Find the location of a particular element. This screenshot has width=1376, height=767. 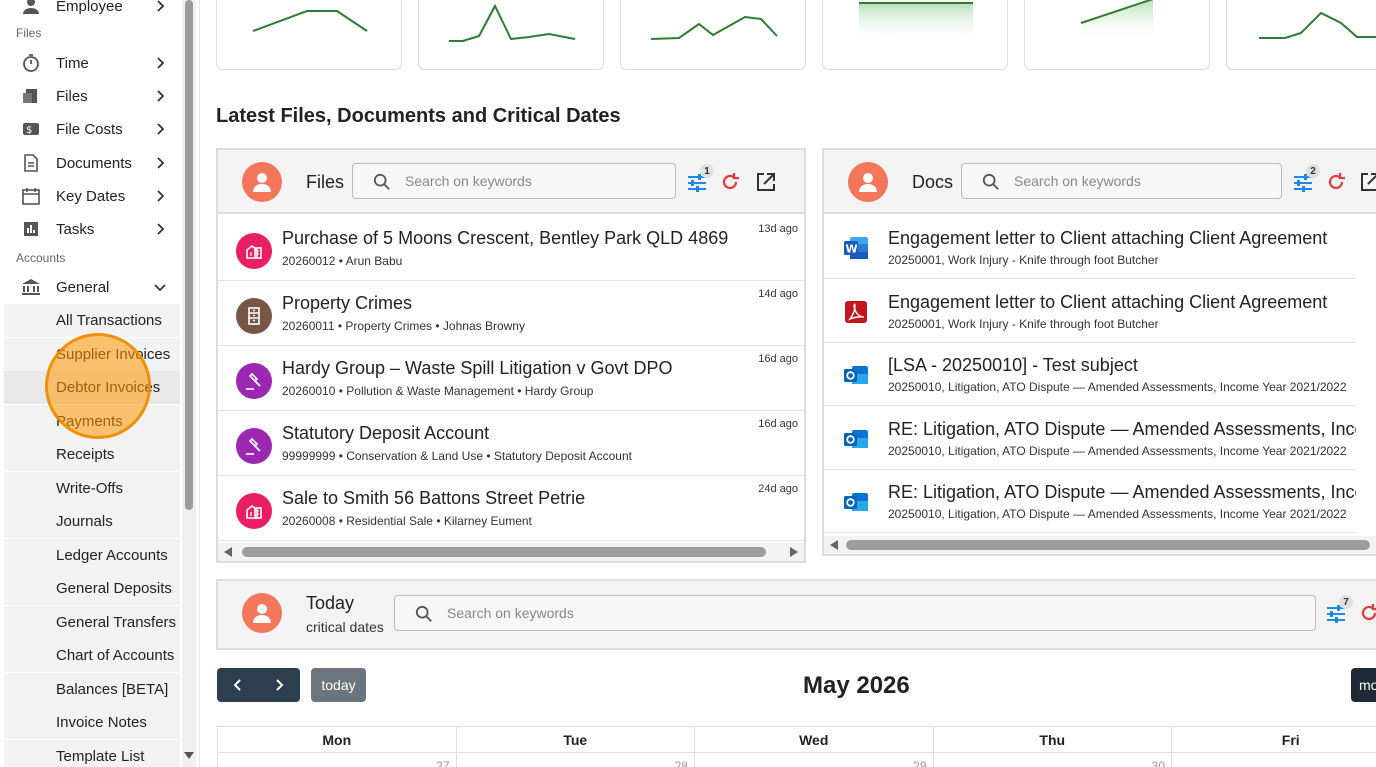

calendar-next-button is located at coordinates (279, 685).